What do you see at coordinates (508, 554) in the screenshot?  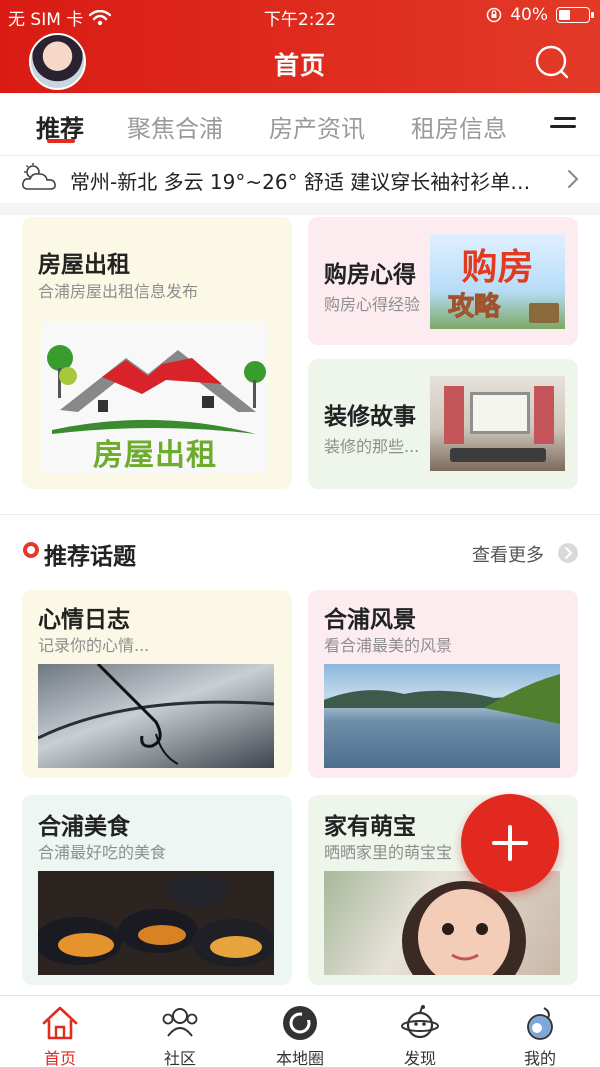 I see `see-more-link: 查看更多` at bounding box center [508, 554].